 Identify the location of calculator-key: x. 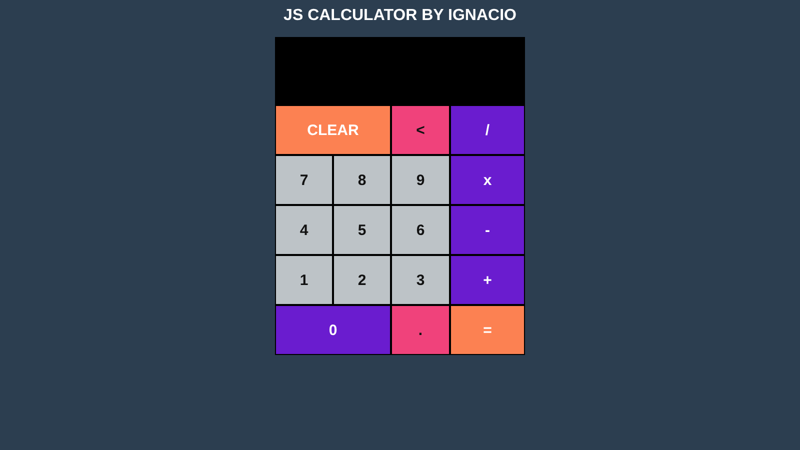
(487, 180).